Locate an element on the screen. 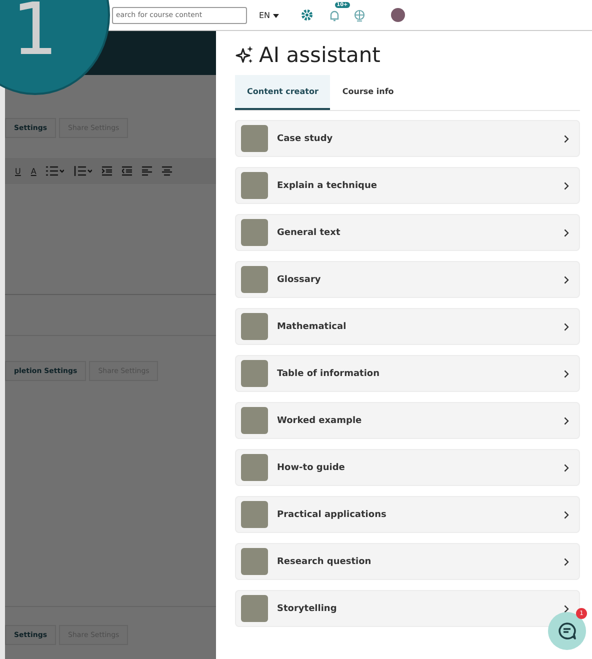 This screenshot has width=592, height=659. sparkle-icon is located at coordinates (245, 55).